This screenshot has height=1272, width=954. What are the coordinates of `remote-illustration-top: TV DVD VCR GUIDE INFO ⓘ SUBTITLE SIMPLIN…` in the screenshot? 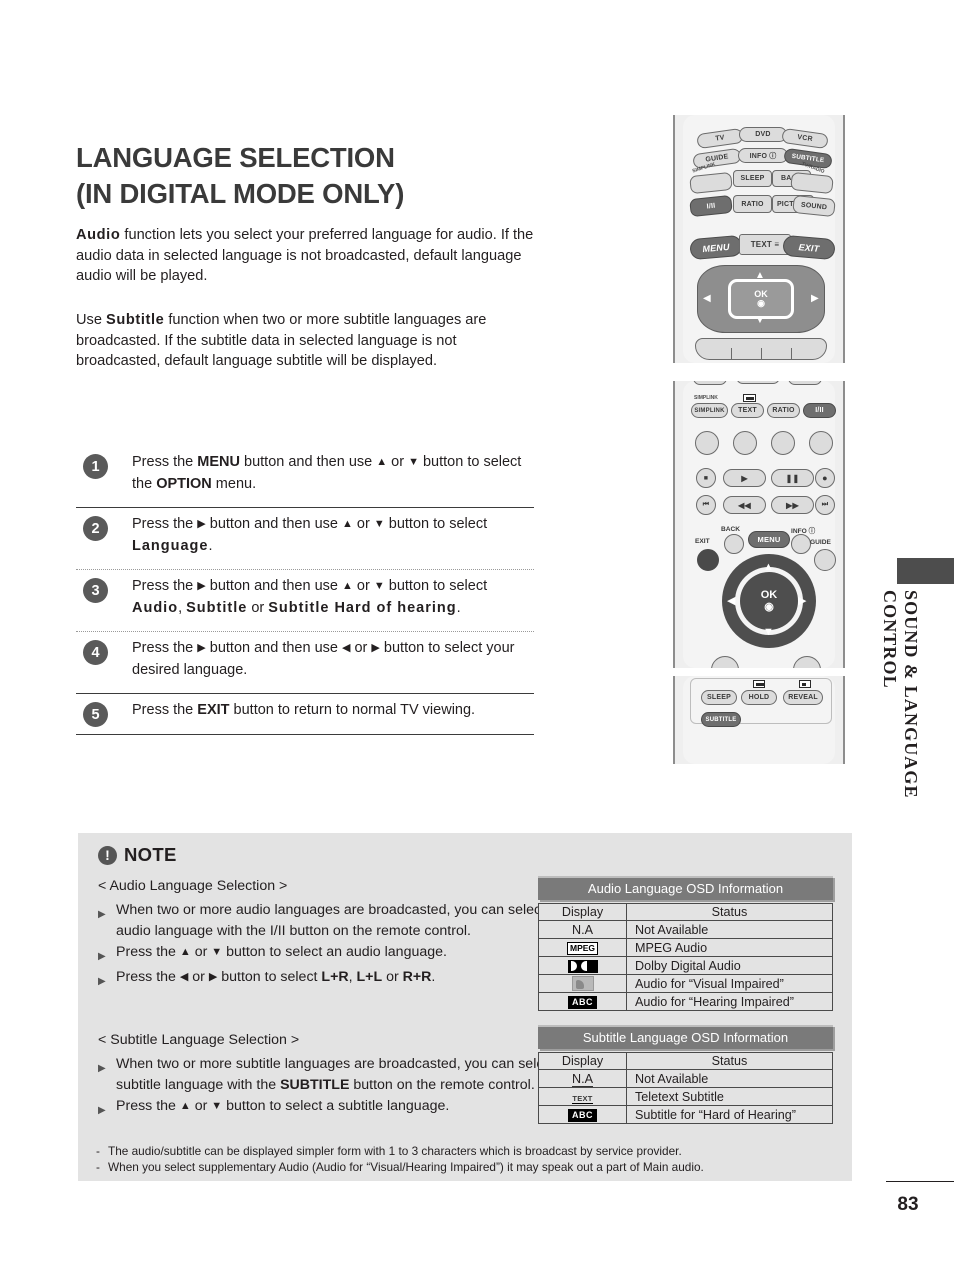 It's located at (759, 239).